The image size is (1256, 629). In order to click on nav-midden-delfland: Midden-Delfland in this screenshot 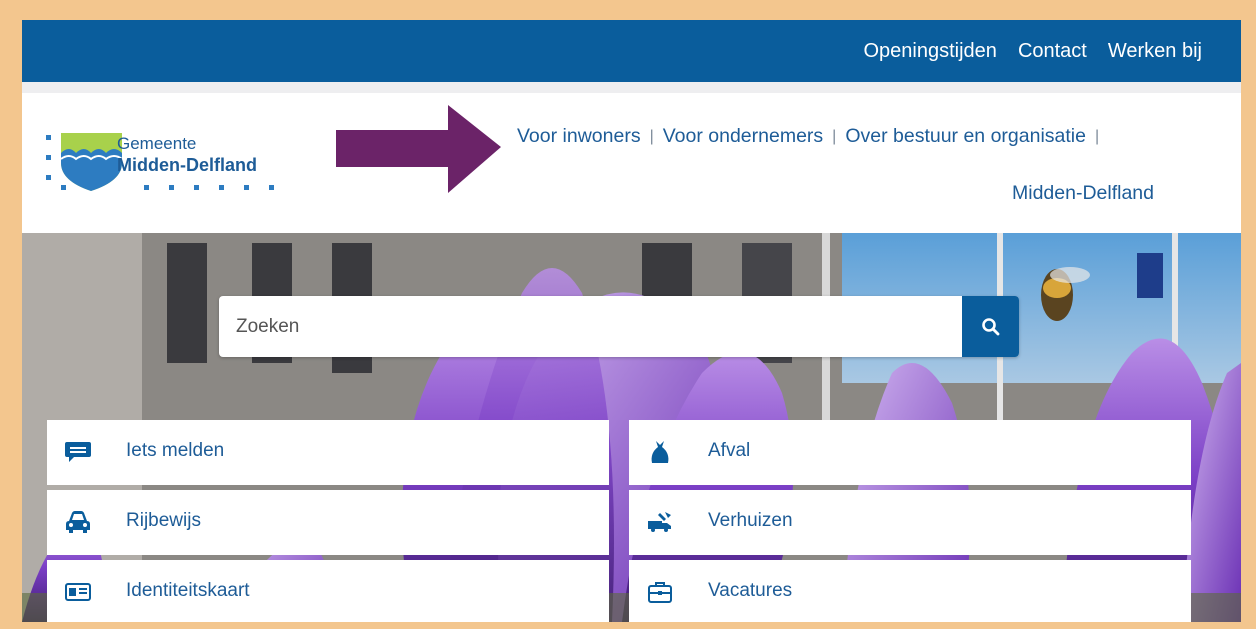, I will do `click(1083, 193)`.